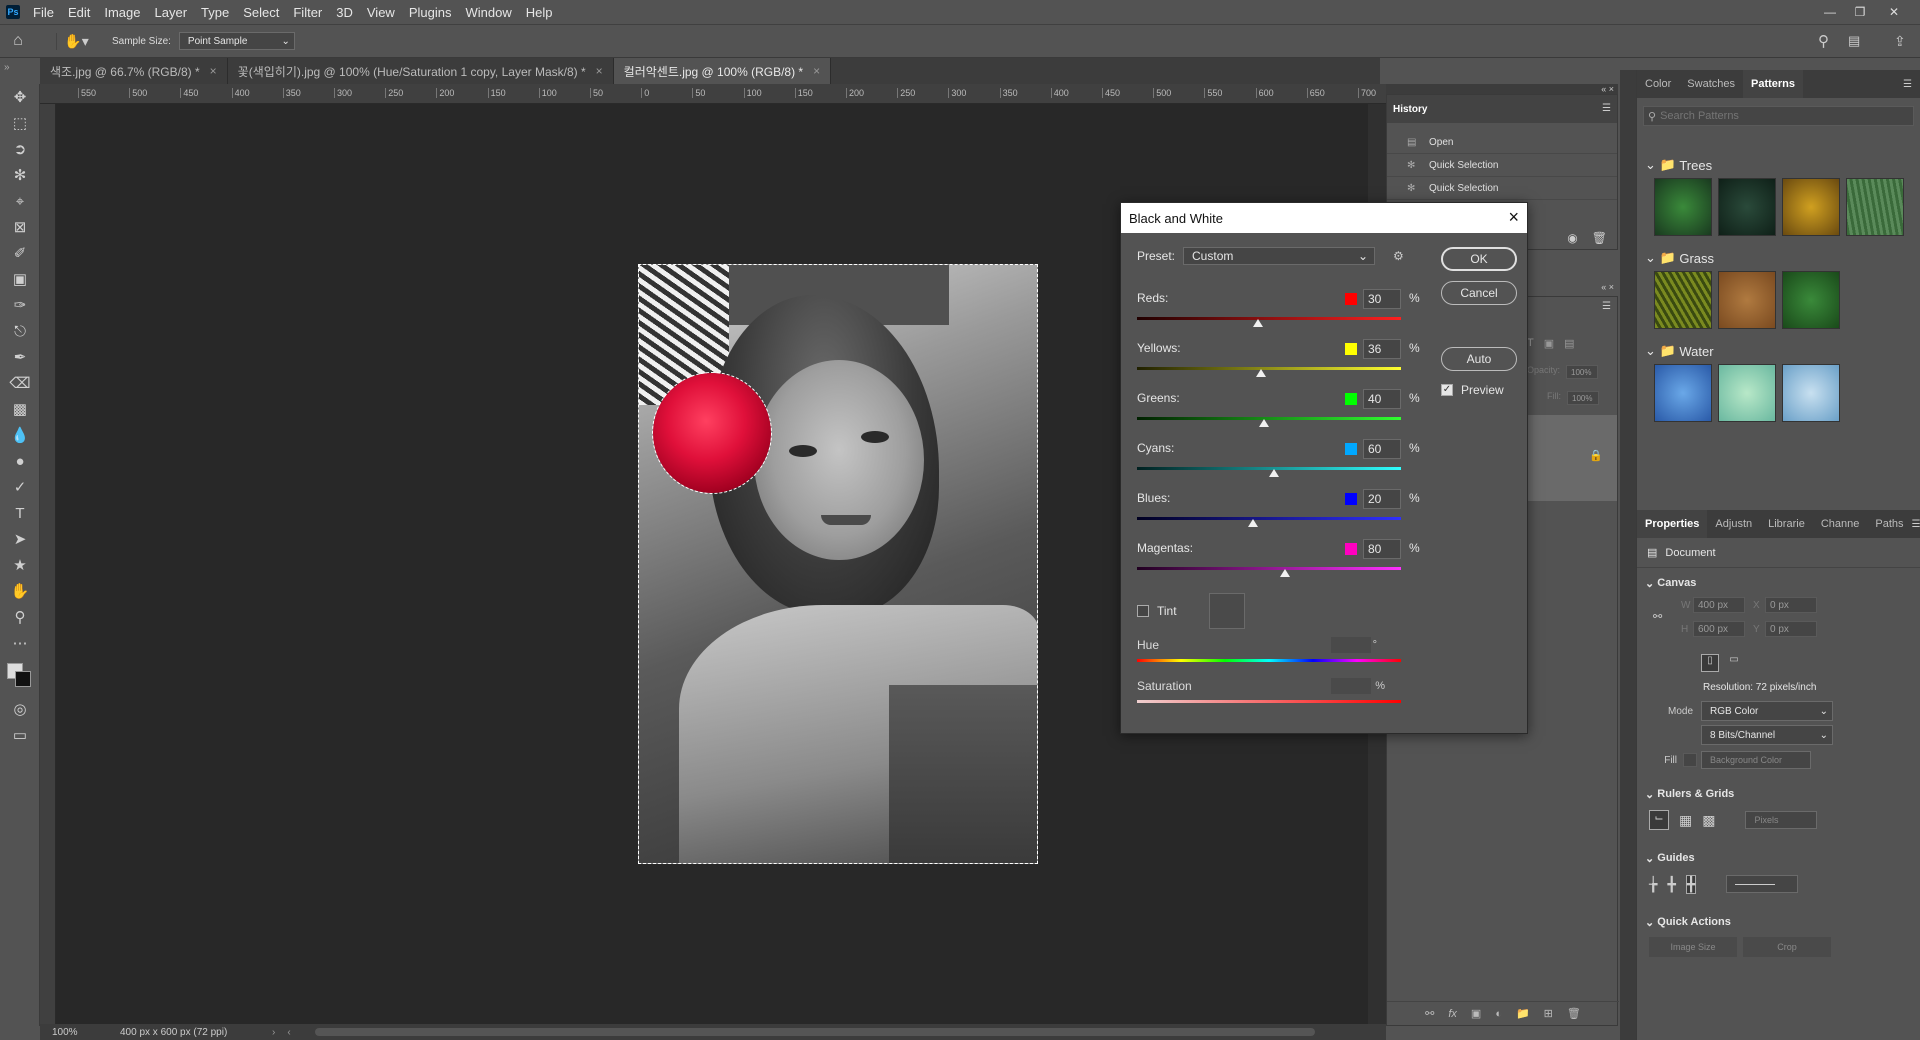 This screenshot has width=1920, height=1040. What do you see at coordinates (1778, 858) in the screenshot?
I see `guides-section-header: ⌄ Guides` at bounding box center [1778, 858].